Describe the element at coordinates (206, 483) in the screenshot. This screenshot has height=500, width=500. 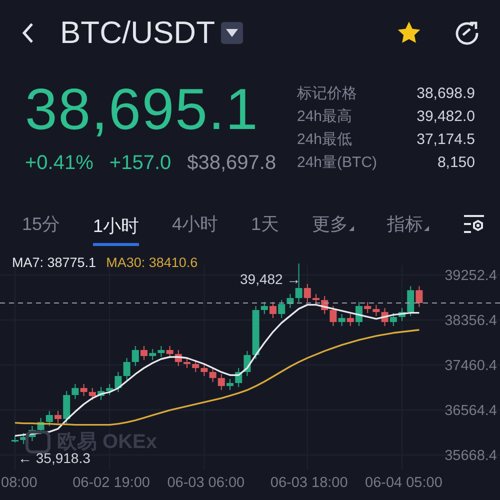
I see `time-axis-label: 06-03 06:00` at that location.